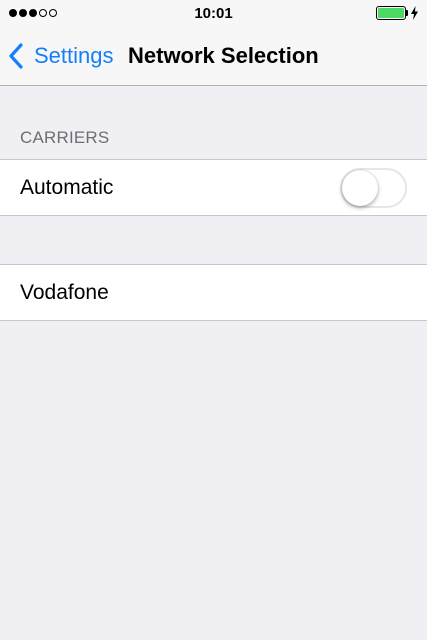  I want to click on status-bar: 10:01, so click(213, 14).